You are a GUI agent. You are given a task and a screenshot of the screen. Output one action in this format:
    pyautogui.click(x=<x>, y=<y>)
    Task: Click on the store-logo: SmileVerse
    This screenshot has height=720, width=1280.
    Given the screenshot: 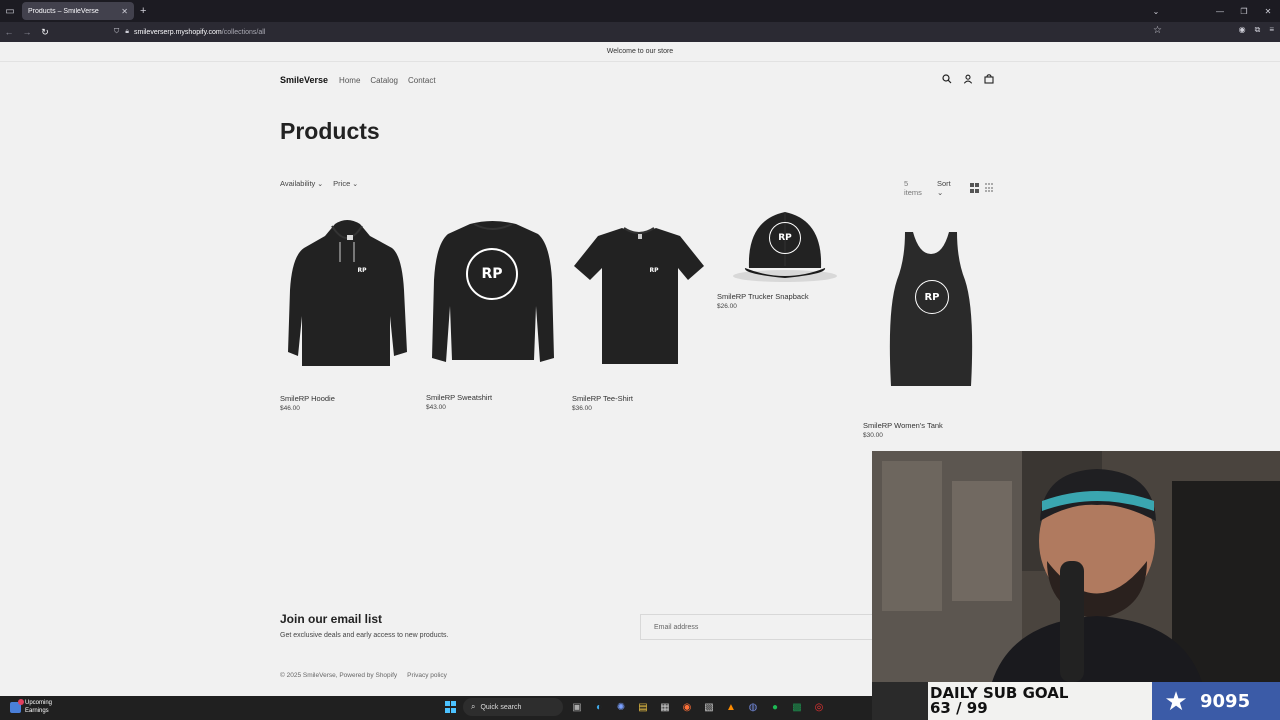 What is the action you would take?
    pyautogui.click(x=304, y=80)
    